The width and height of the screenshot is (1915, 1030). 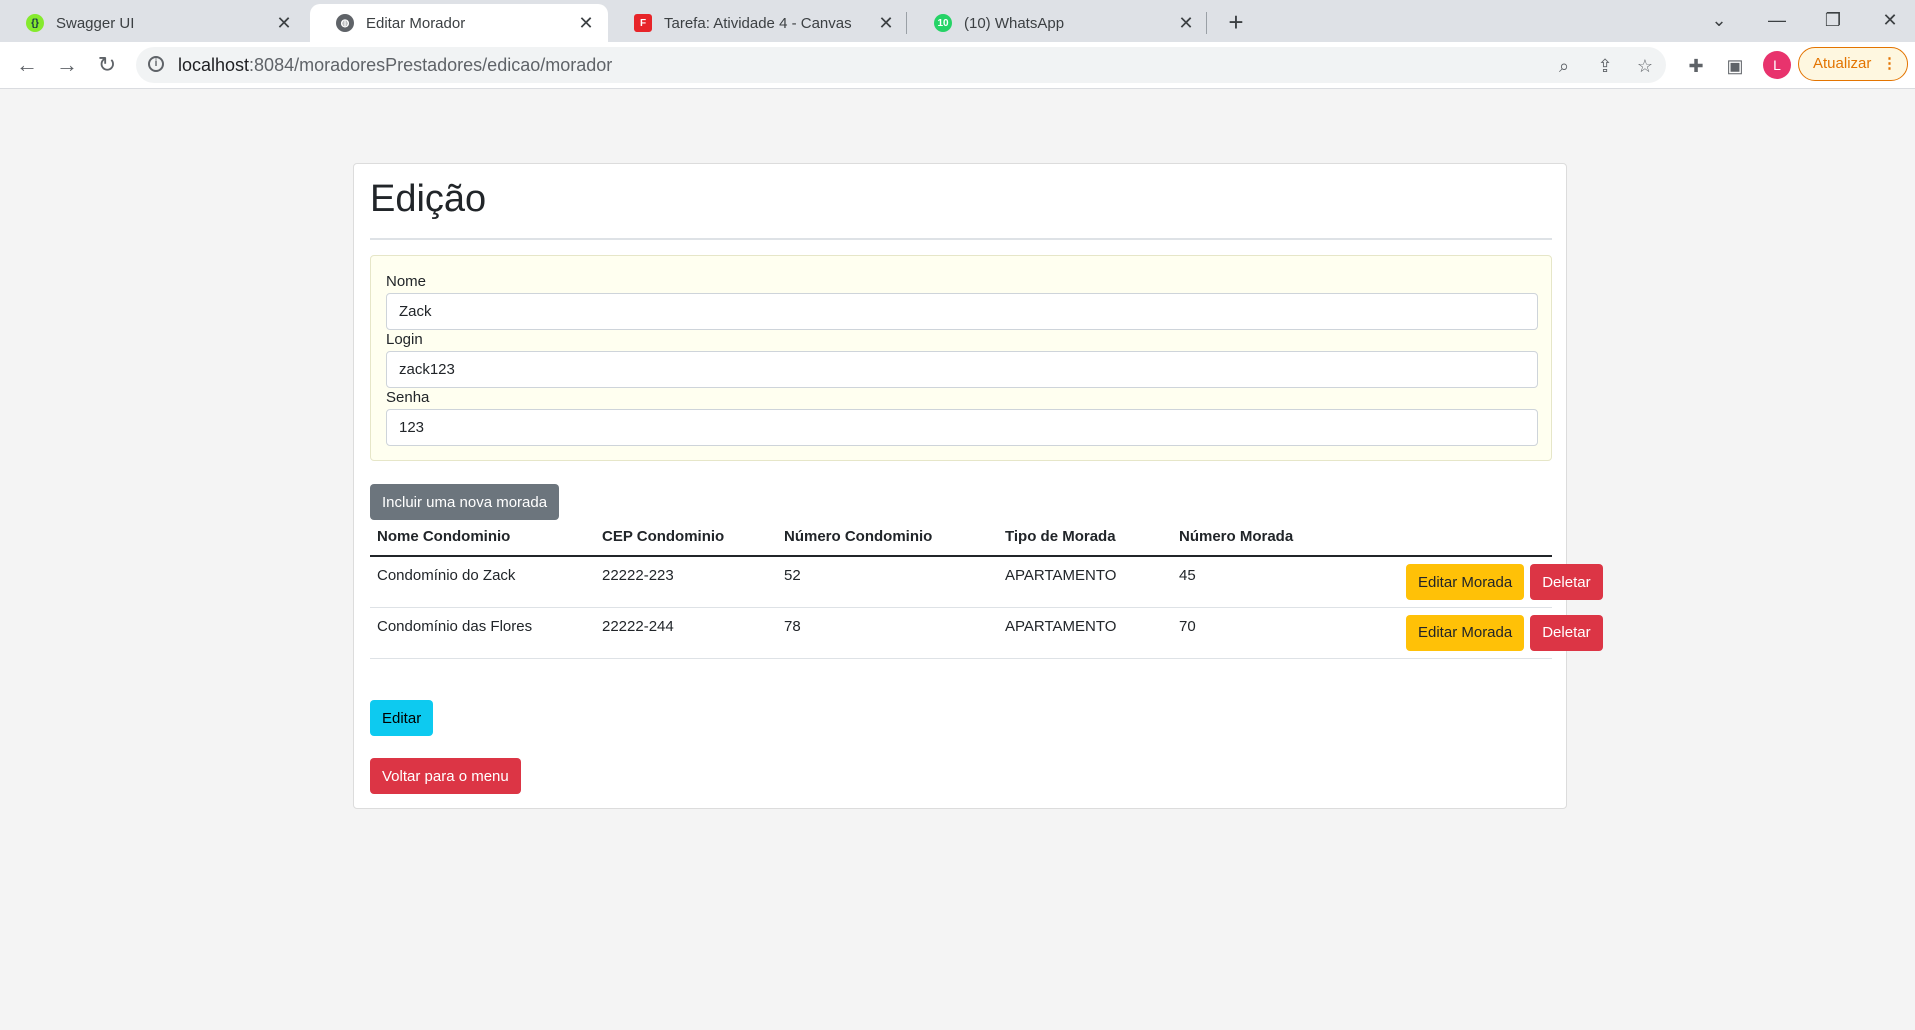 I want to click on cell-nome: Condomínio das Flores, so click(x=482, y=633).